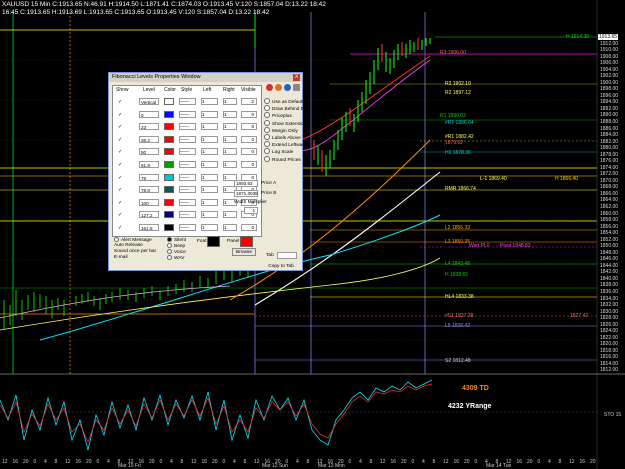 The width and height of the screenshot is (625, 469). I want to click on level-row: ✓ 23 —— 1 1 0, so click(187, 127).